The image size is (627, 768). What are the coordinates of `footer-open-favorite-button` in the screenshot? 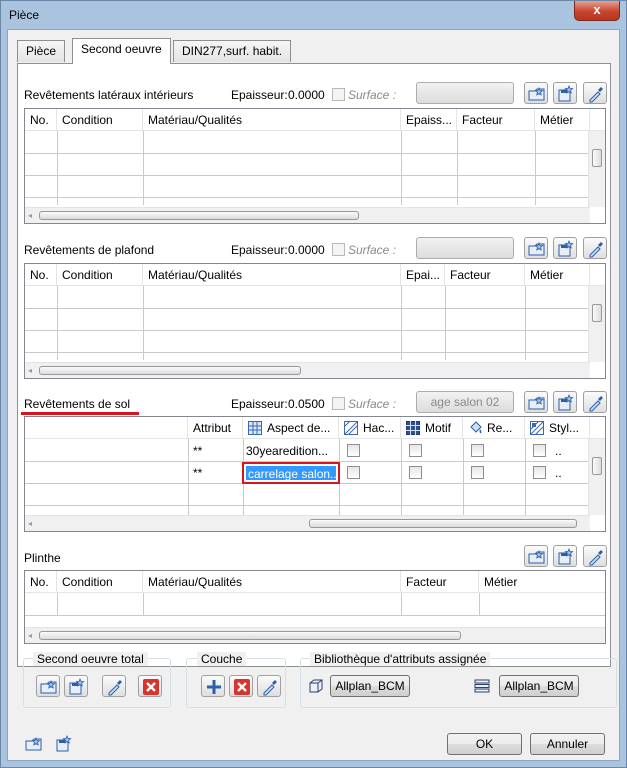 It's located at (33, 743).